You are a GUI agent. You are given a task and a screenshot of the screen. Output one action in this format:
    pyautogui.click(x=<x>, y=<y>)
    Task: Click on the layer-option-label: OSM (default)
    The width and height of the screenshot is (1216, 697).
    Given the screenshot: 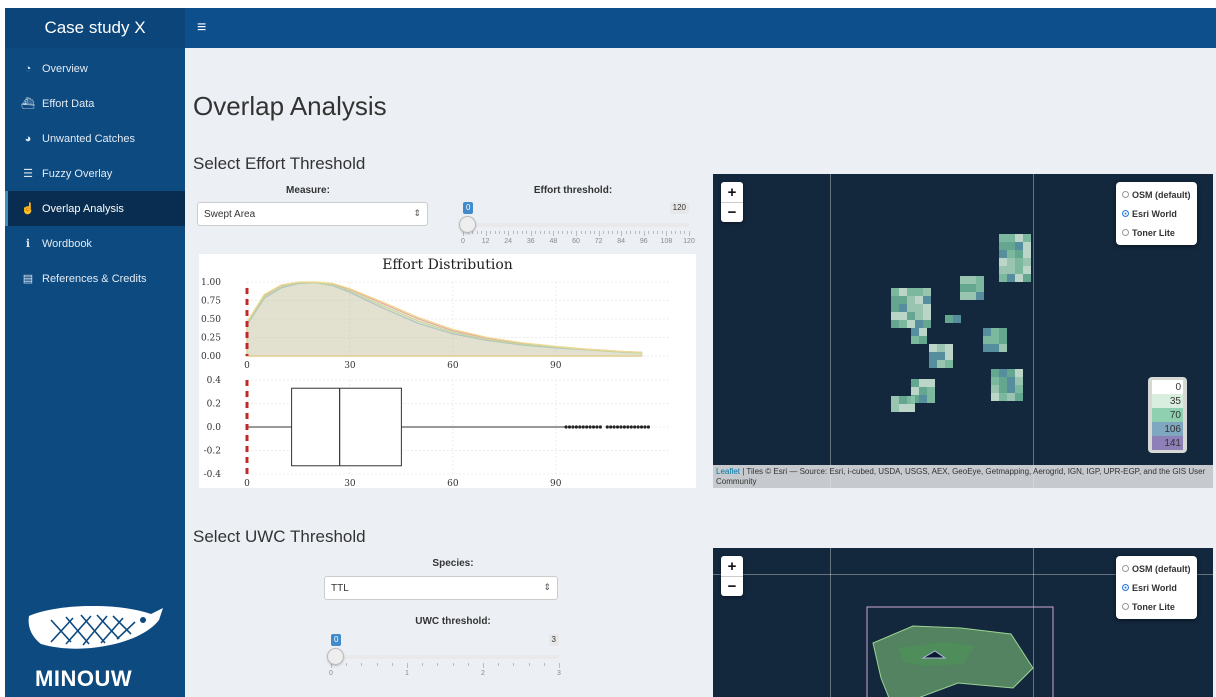 What is the action you would take?
    pyautogui.click(x=1161, y=194)
    